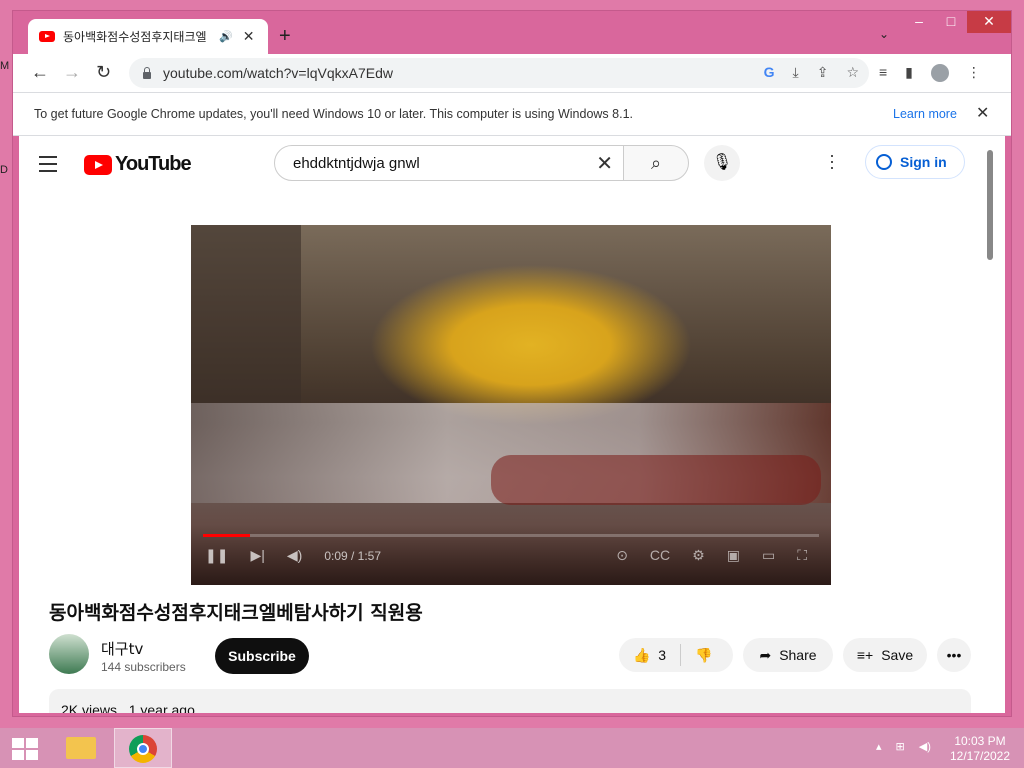  Describe the element at coordinates (161, 707) in the screenshot. I see `upload-age: 1 year ago` at that location.